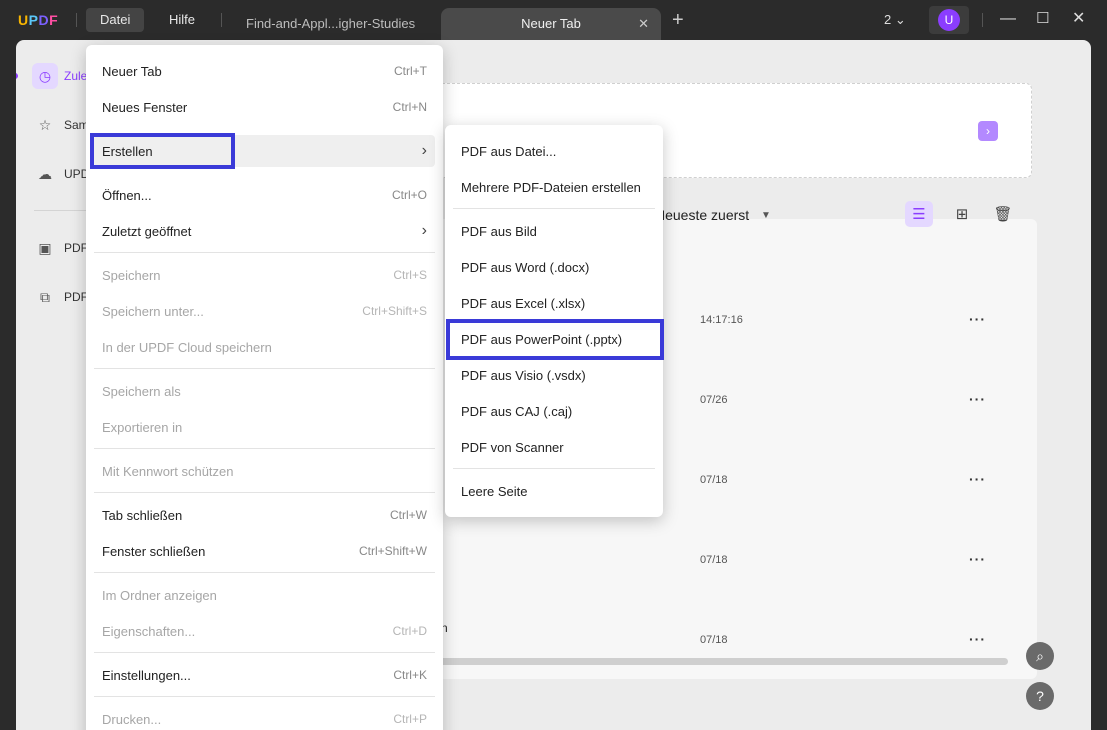 Image resolution: width=1107 pixels, height=730 pixels. I want to click on submenu-item-from-excel: PDF aus Excel (.xlsx), so click(554, 303).